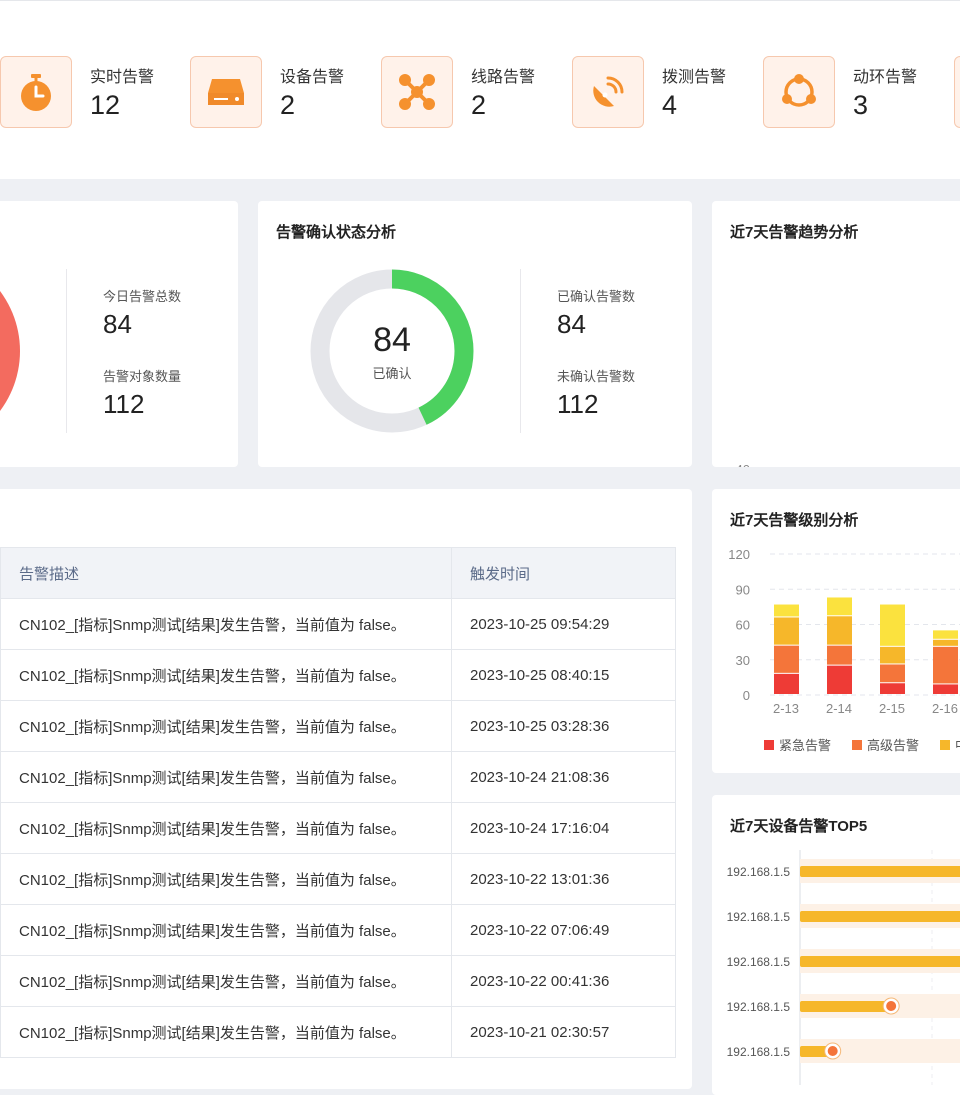 The width and height of the screenshot is (960, 1095). Describe the element at coordinates (578, 404) in the screenshot. I see `unconfirmed-value: 112` at that location.